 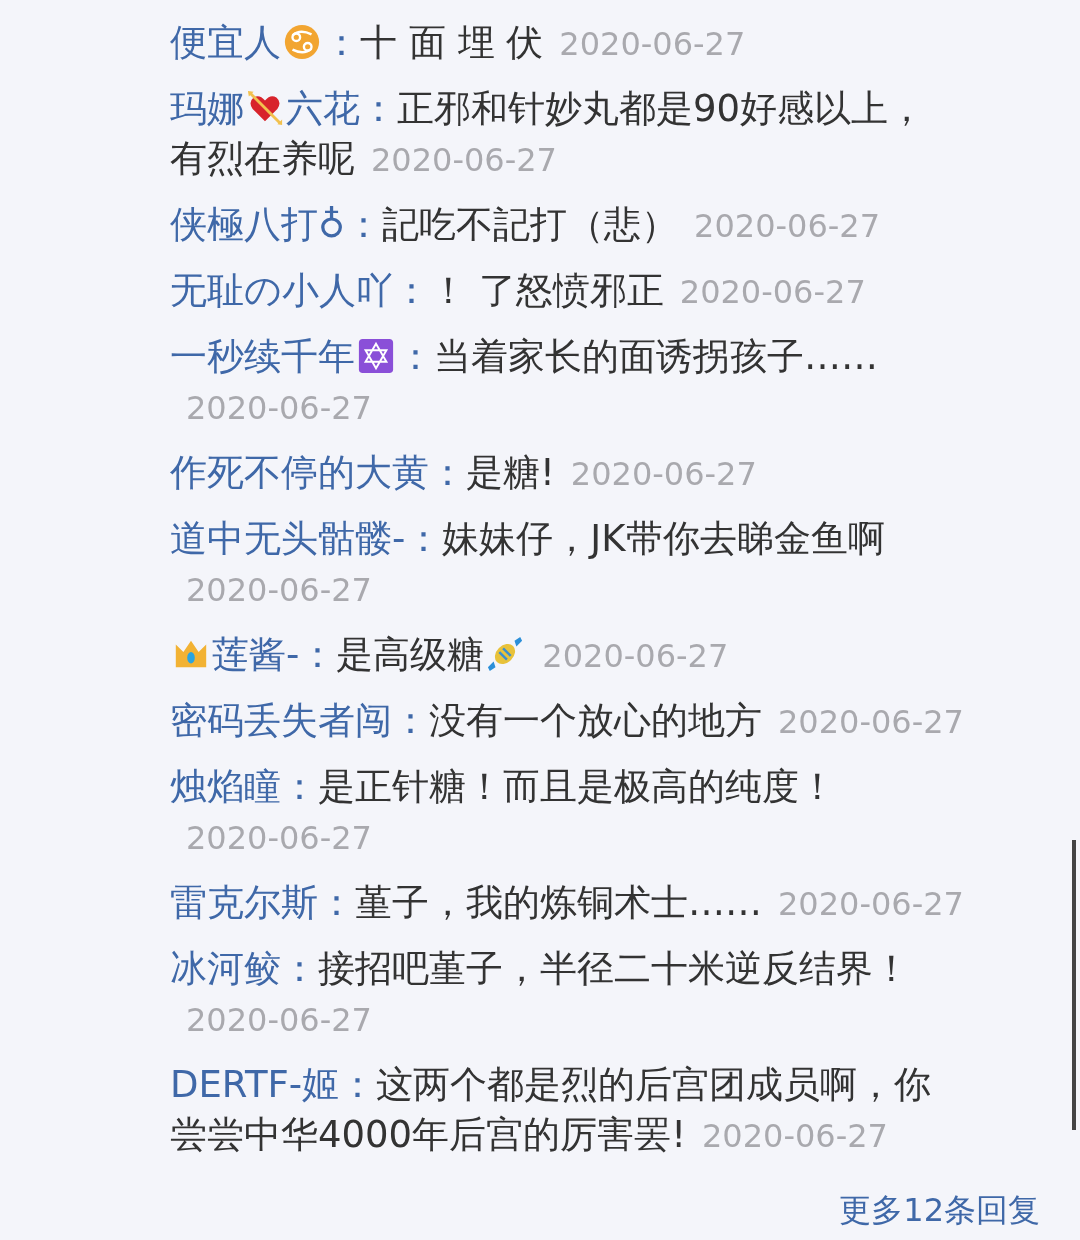 What do you see at coordinates (510, 472) in the screenshot?
I see `comment-text: 是糖!` at bounding box center [510, 472].